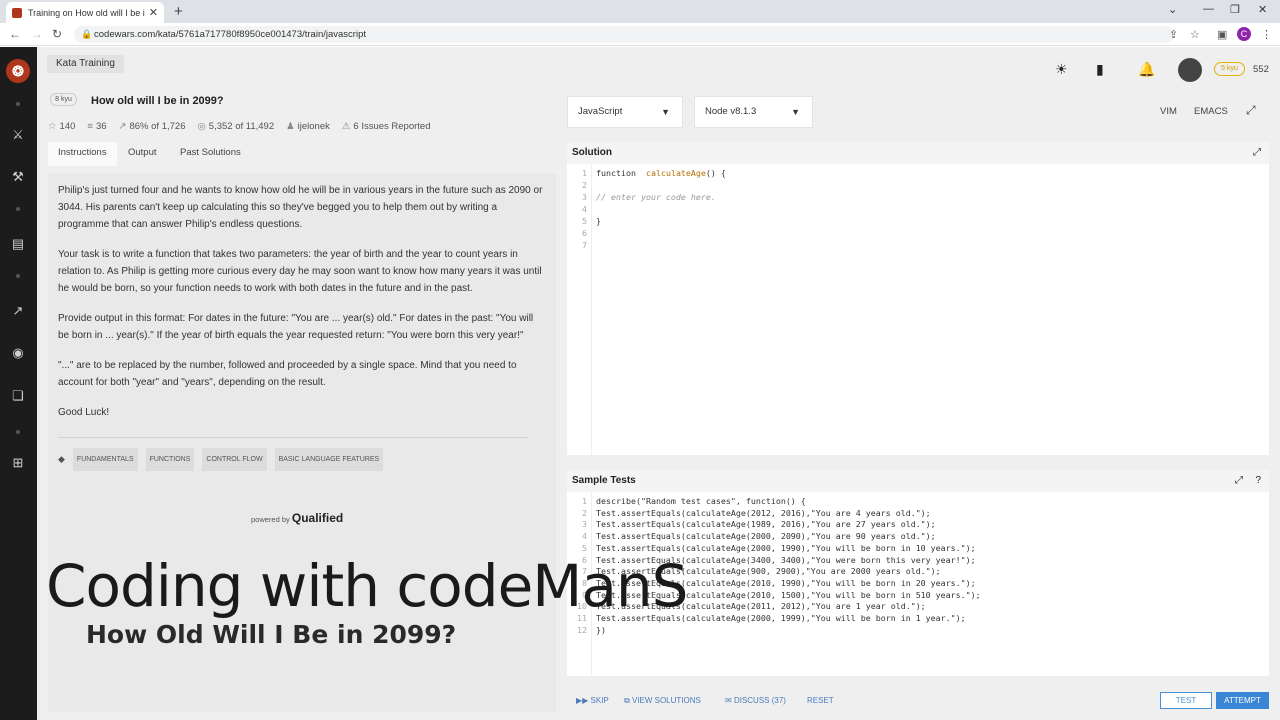  What do you see at coordinates (90, 126) in the screenshot?
I see `collection-icon: ≡` at bounding box center [90, 126].